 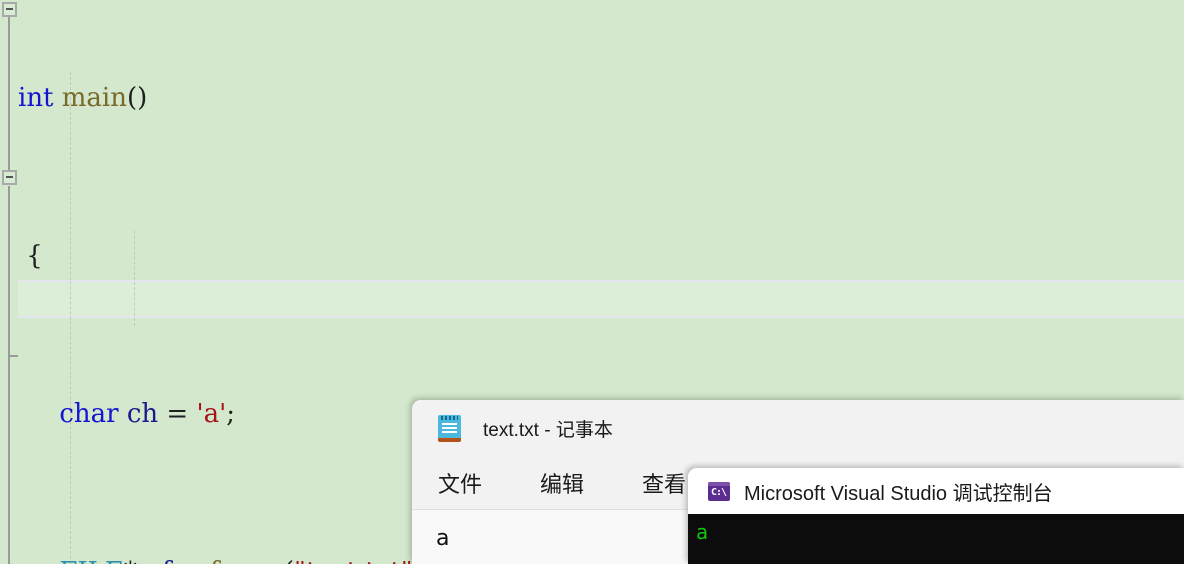 I want to click on token-punct: (), so click(x=137, y=98).